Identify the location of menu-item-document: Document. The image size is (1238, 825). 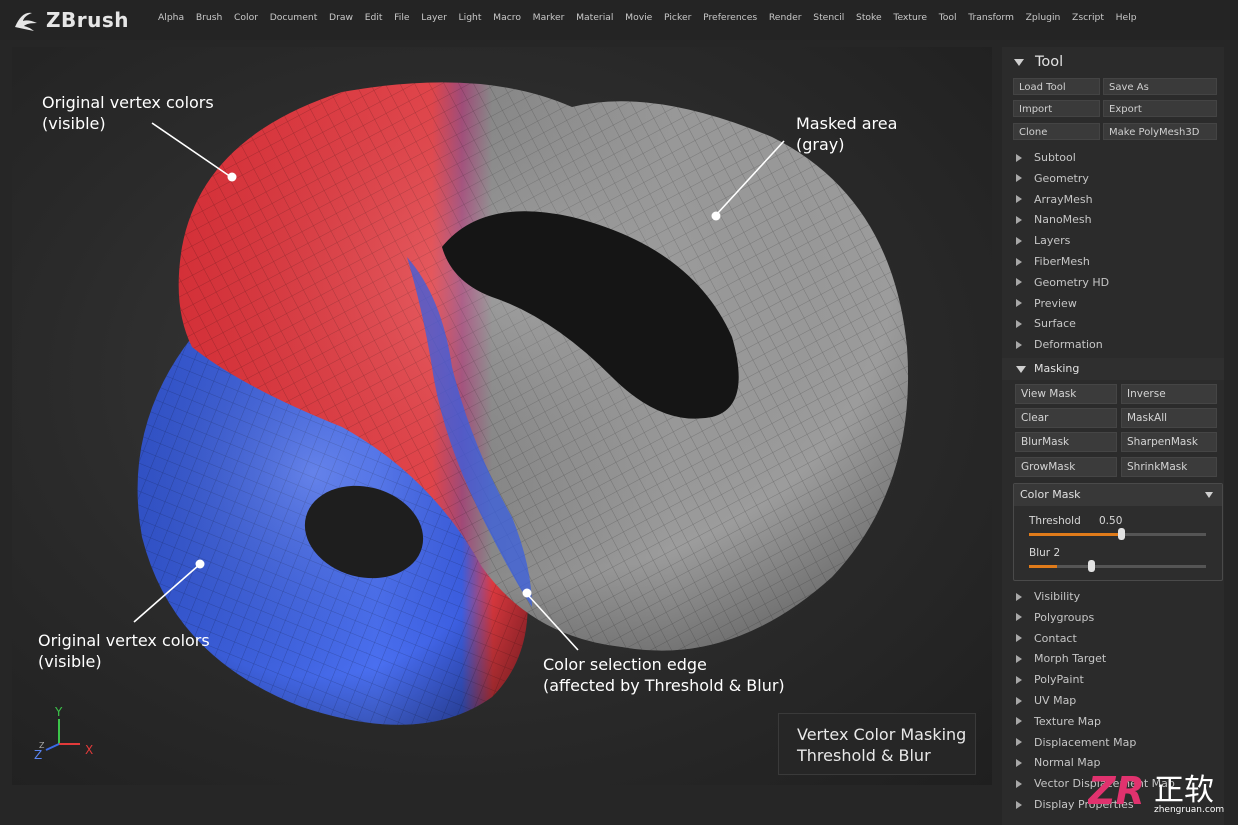
(294, 17).